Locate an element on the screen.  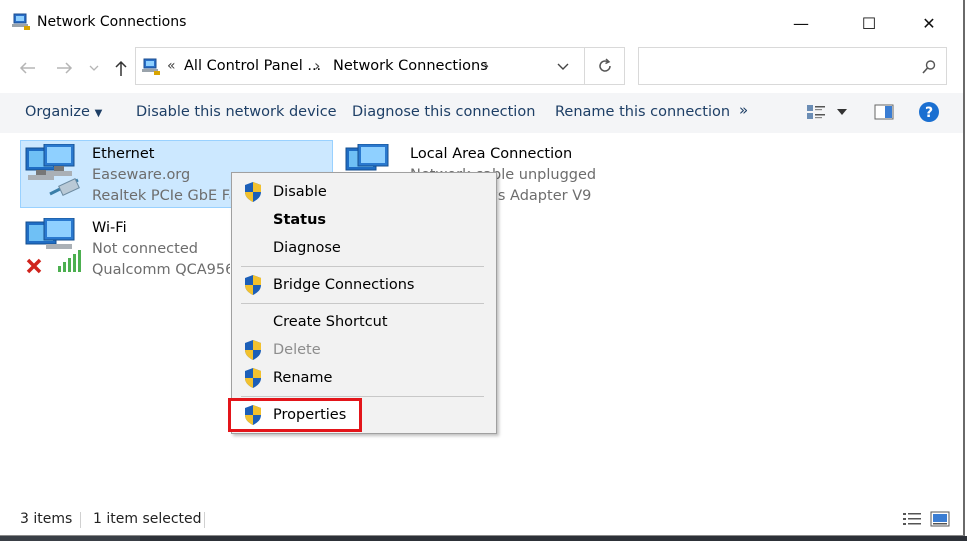
title-bar: Network Connections — ☐ ✕ is located at coordinates (481, 22).